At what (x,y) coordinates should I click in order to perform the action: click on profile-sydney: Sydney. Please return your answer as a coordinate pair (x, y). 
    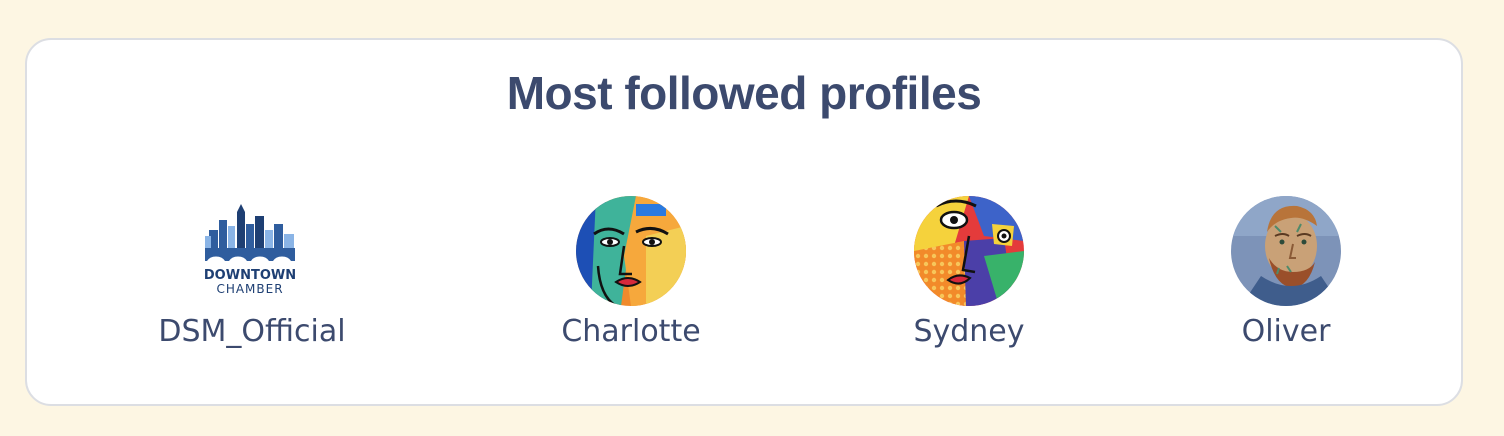
    Looking at the image, I should click on (969, 273).